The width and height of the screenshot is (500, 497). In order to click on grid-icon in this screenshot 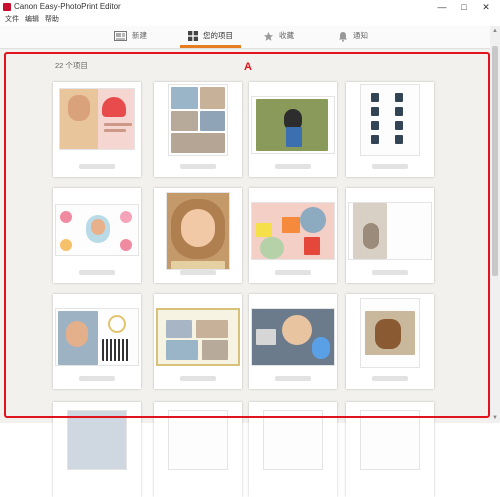, I will do `click(193, 36)`.